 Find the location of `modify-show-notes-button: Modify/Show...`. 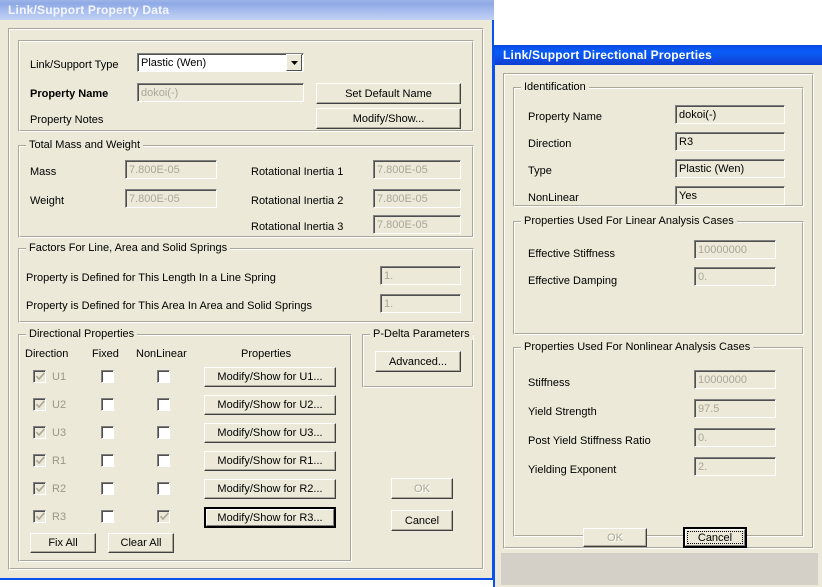

modify-show-notes-button: Modify/Show... is located at coordinates (388, 118).